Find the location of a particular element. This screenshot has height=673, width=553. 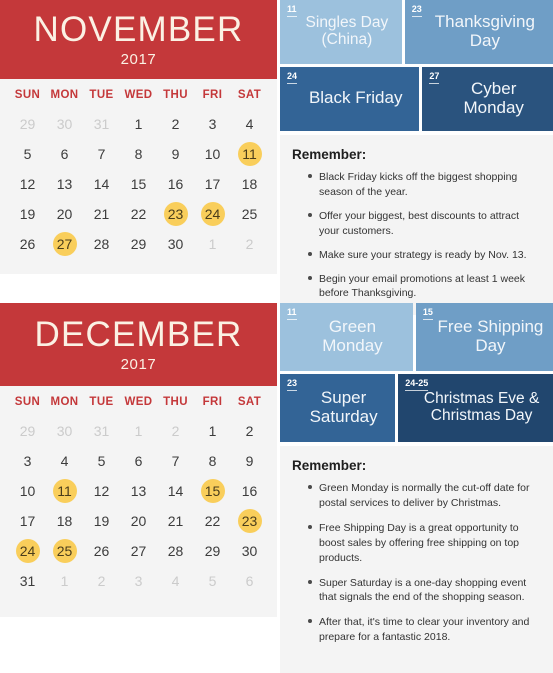

event-card: 24 Black Friday is located at coordinates (350, 99).